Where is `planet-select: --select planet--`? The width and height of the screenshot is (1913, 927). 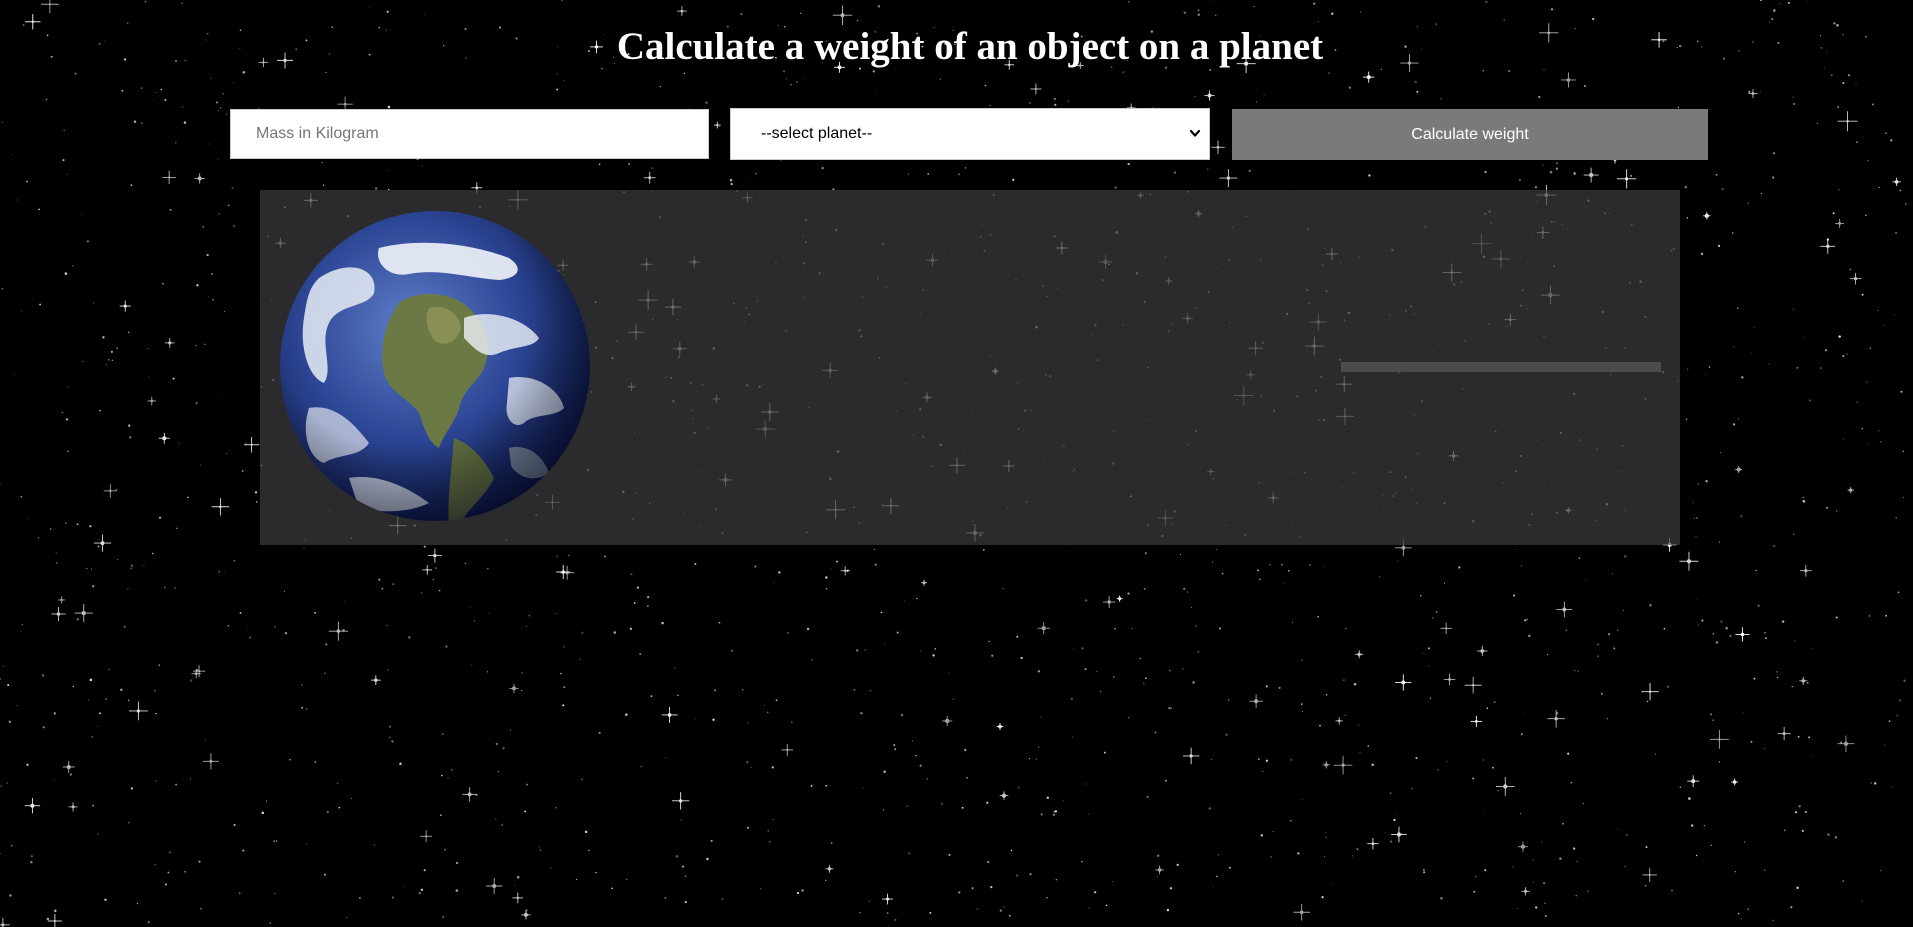
planet-select: --select planet-- is located at coordinates (970, 134).